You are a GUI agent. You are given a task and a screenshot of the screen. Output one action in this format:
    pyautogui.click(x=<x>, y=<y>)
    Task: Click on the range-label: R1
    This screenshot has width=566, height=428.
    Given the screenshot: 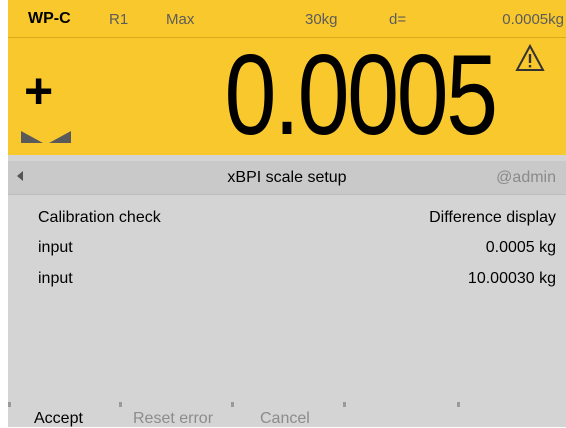 What is the action you would take?
    pyautogui.click(x=119, y=19)
    